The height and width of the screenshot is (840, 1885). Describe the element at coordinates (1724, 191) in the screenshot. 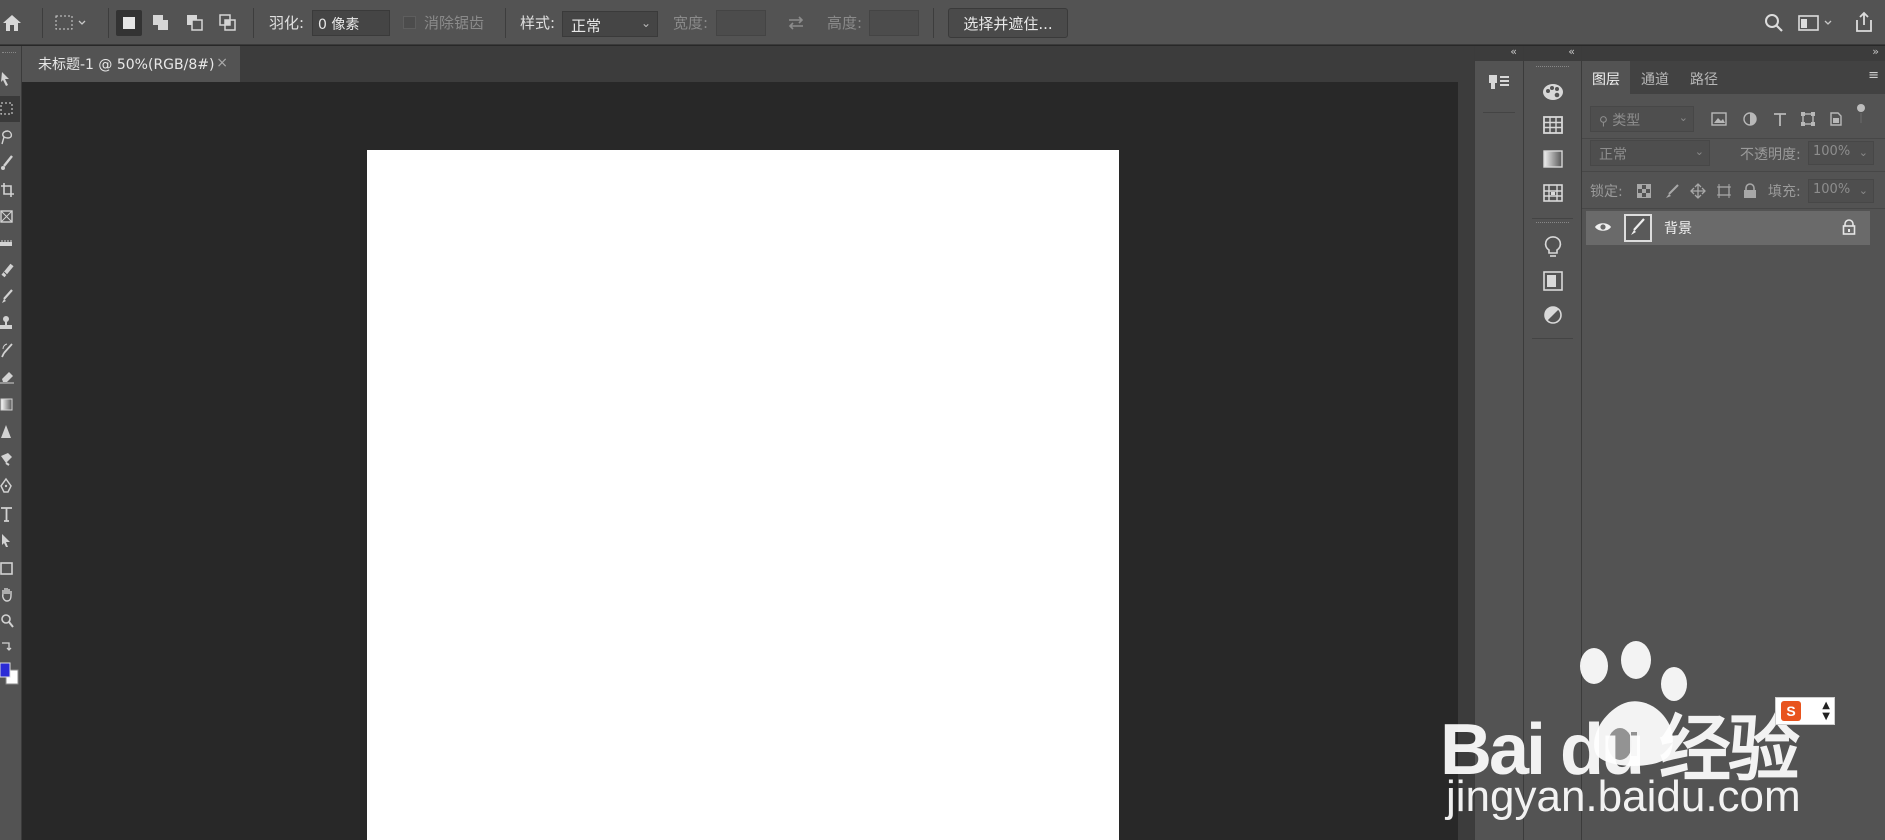

I see `lock-artboard-icon` at that location.